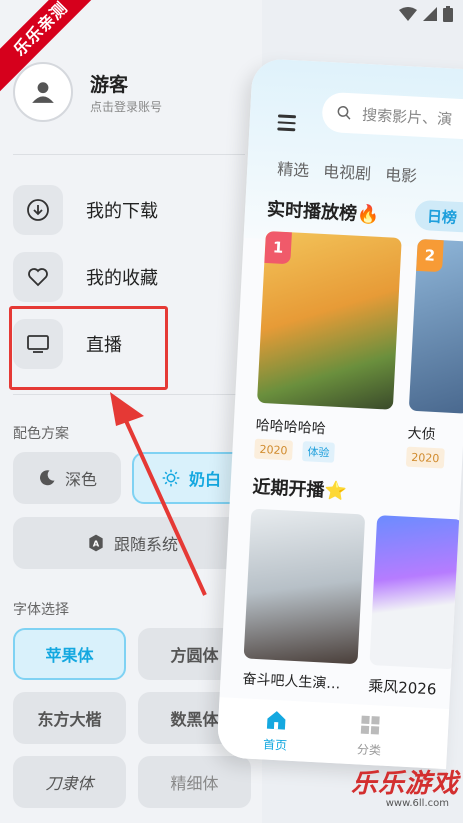 The height and width of the screenshot is (823, 463). What do you see at coordinates (278, 247) in the screenshot?
I see `rank-badge: 1` at bounding box center [278, 247].